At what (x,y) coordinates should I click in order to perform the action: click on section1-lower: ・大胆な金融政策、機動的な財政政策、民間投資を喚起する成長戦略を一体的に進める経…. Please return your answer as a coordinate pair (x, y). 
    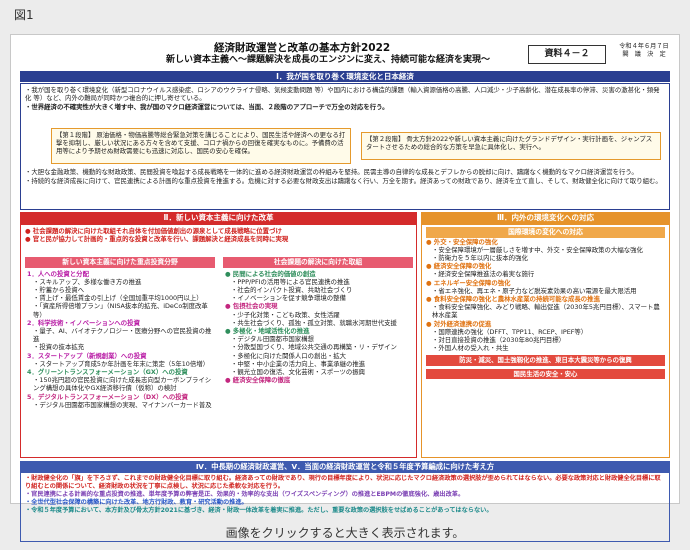
    Looking at the image, I should click on (345, 177).